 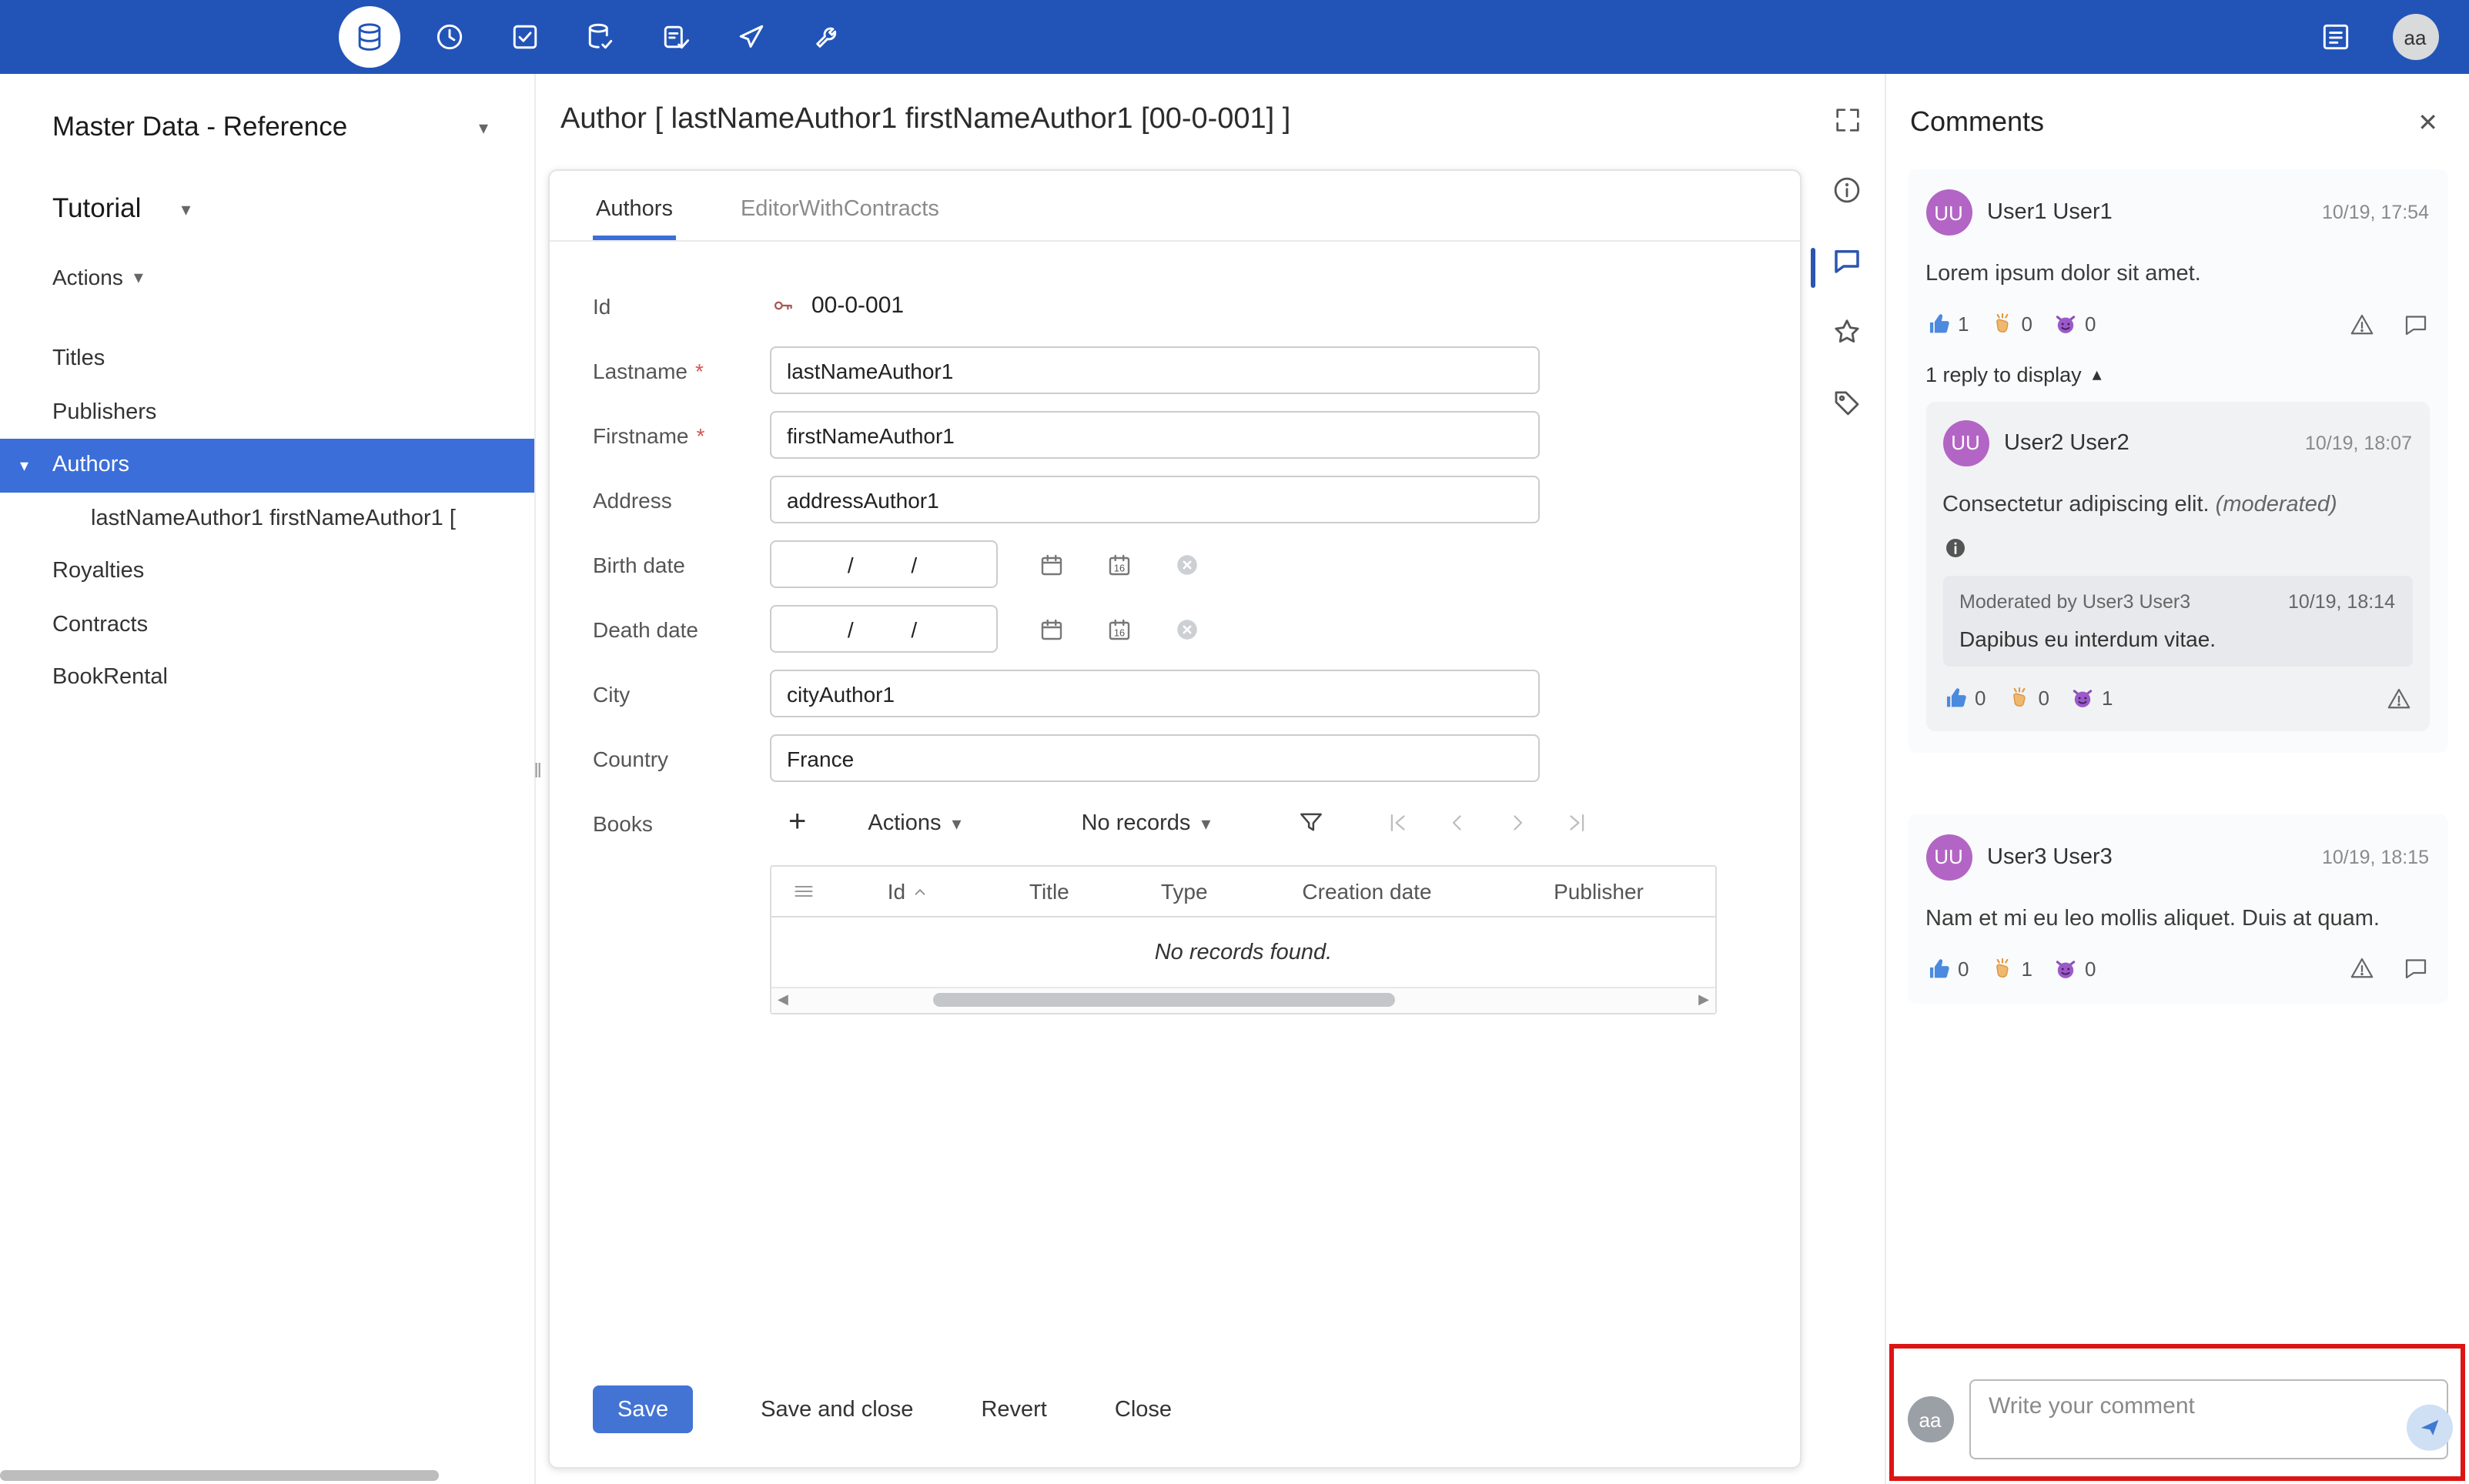 What do you see at coordinates (267, 466) in the screenshot?
I see `sidebar-item-authors: ▾ Authors` at bounding box center [267, 466].